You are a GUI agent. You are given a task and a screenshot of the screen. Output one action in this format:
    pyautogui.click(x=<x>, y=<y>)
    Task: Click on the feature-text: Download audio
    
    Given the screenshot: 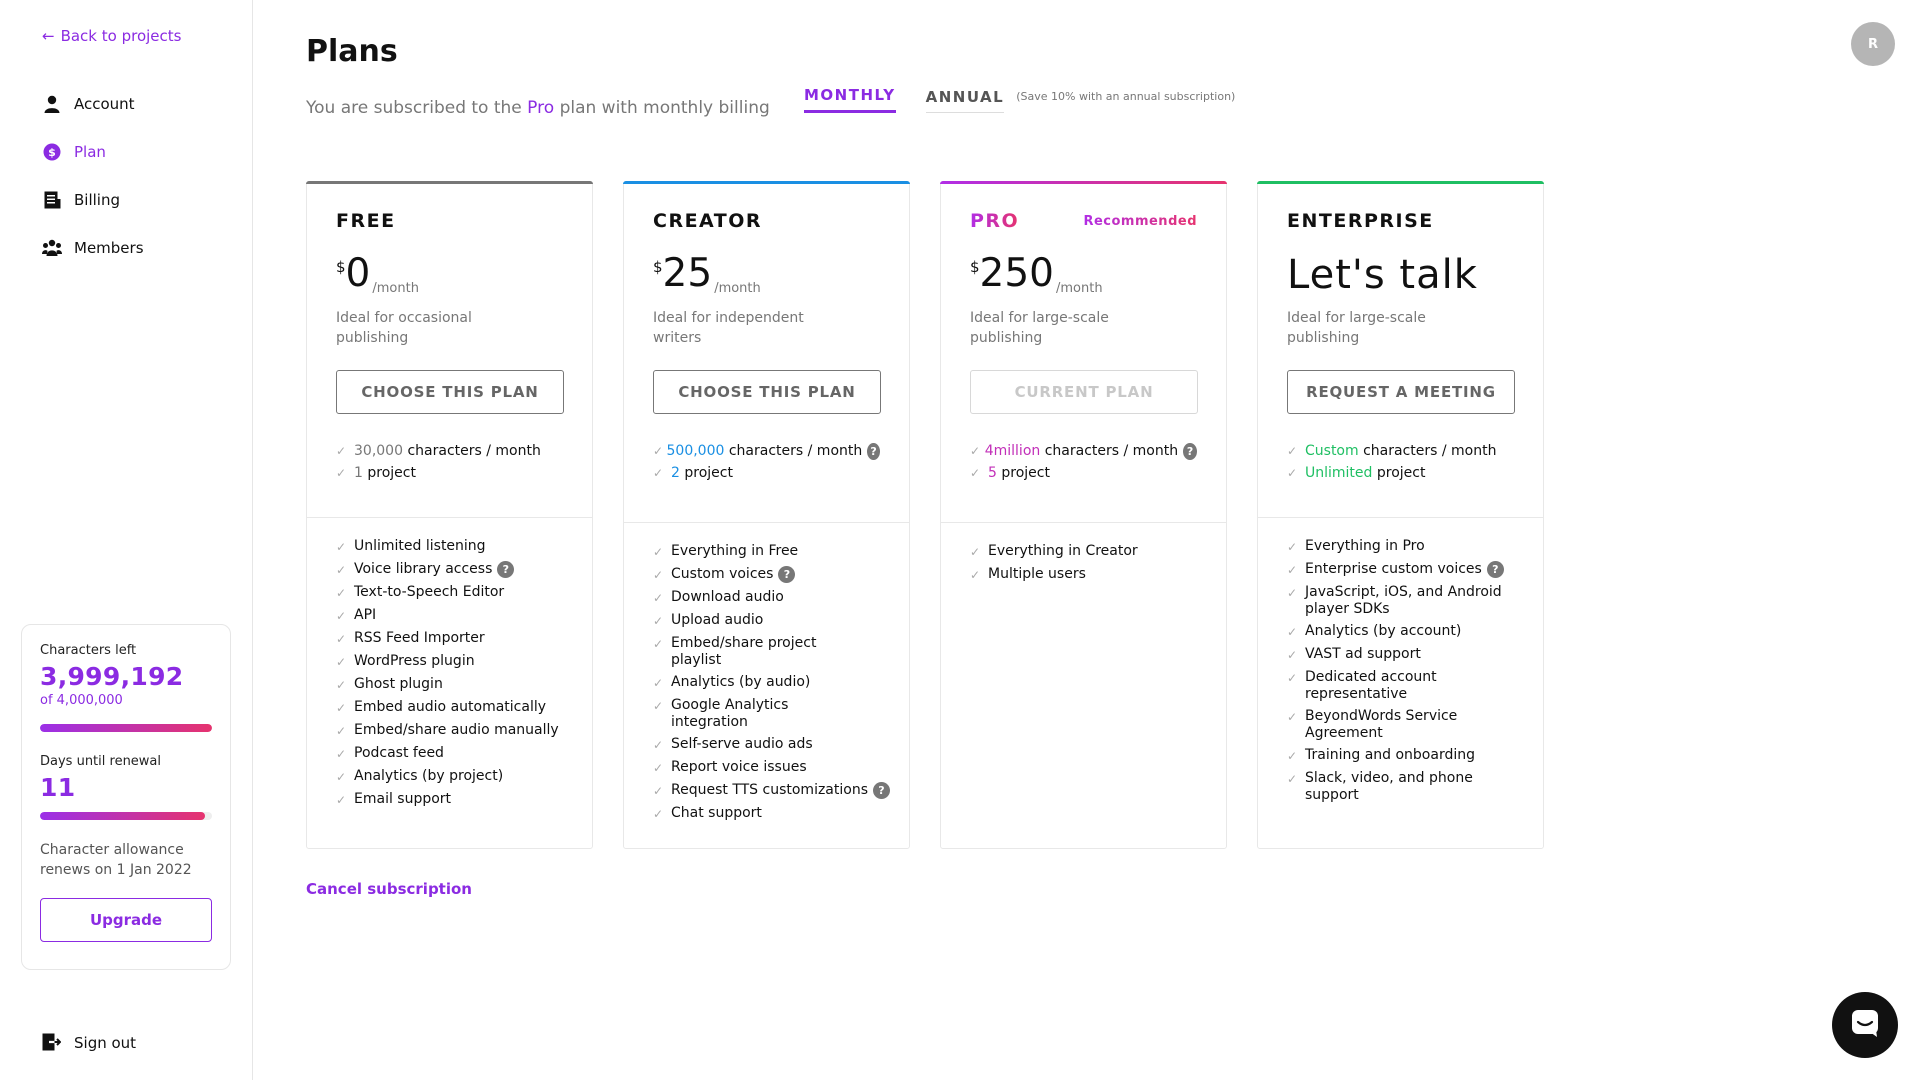 What is the action you would take?
    pyautogui.click(x=727, y=597)
    